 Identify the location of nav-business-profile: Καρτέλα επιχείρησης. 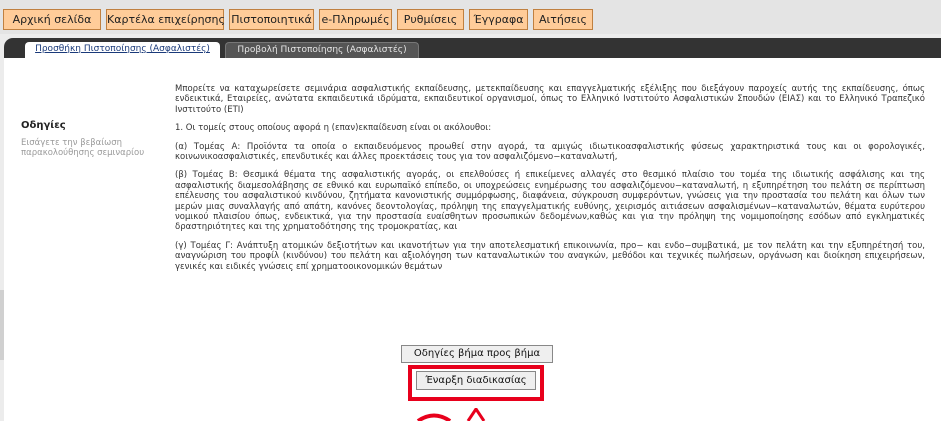
(165, 19).